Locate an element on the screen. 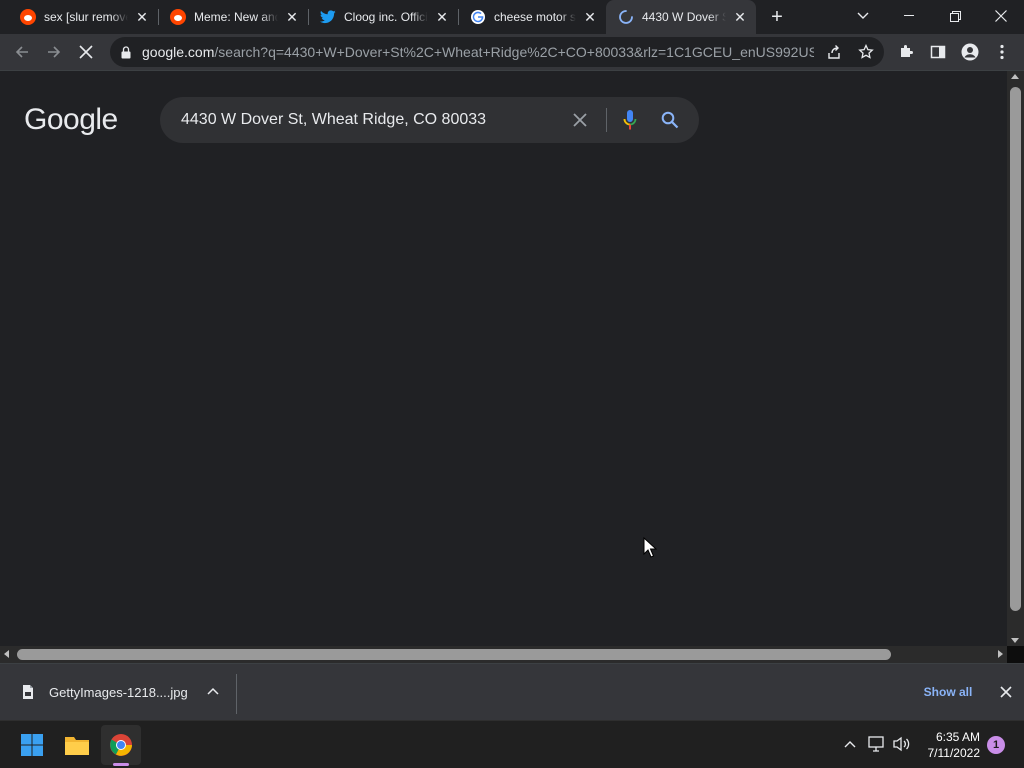  show-hidden-icons-button is located at coordinates (850, 744).